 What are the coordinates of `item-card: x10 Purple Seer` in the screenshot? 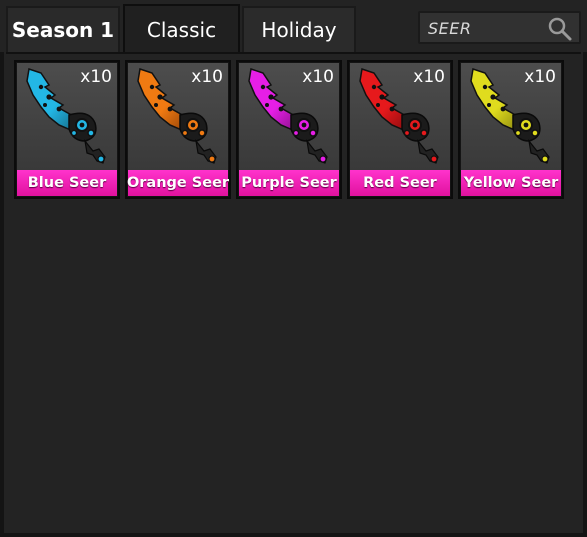 It's located at (289, 129).